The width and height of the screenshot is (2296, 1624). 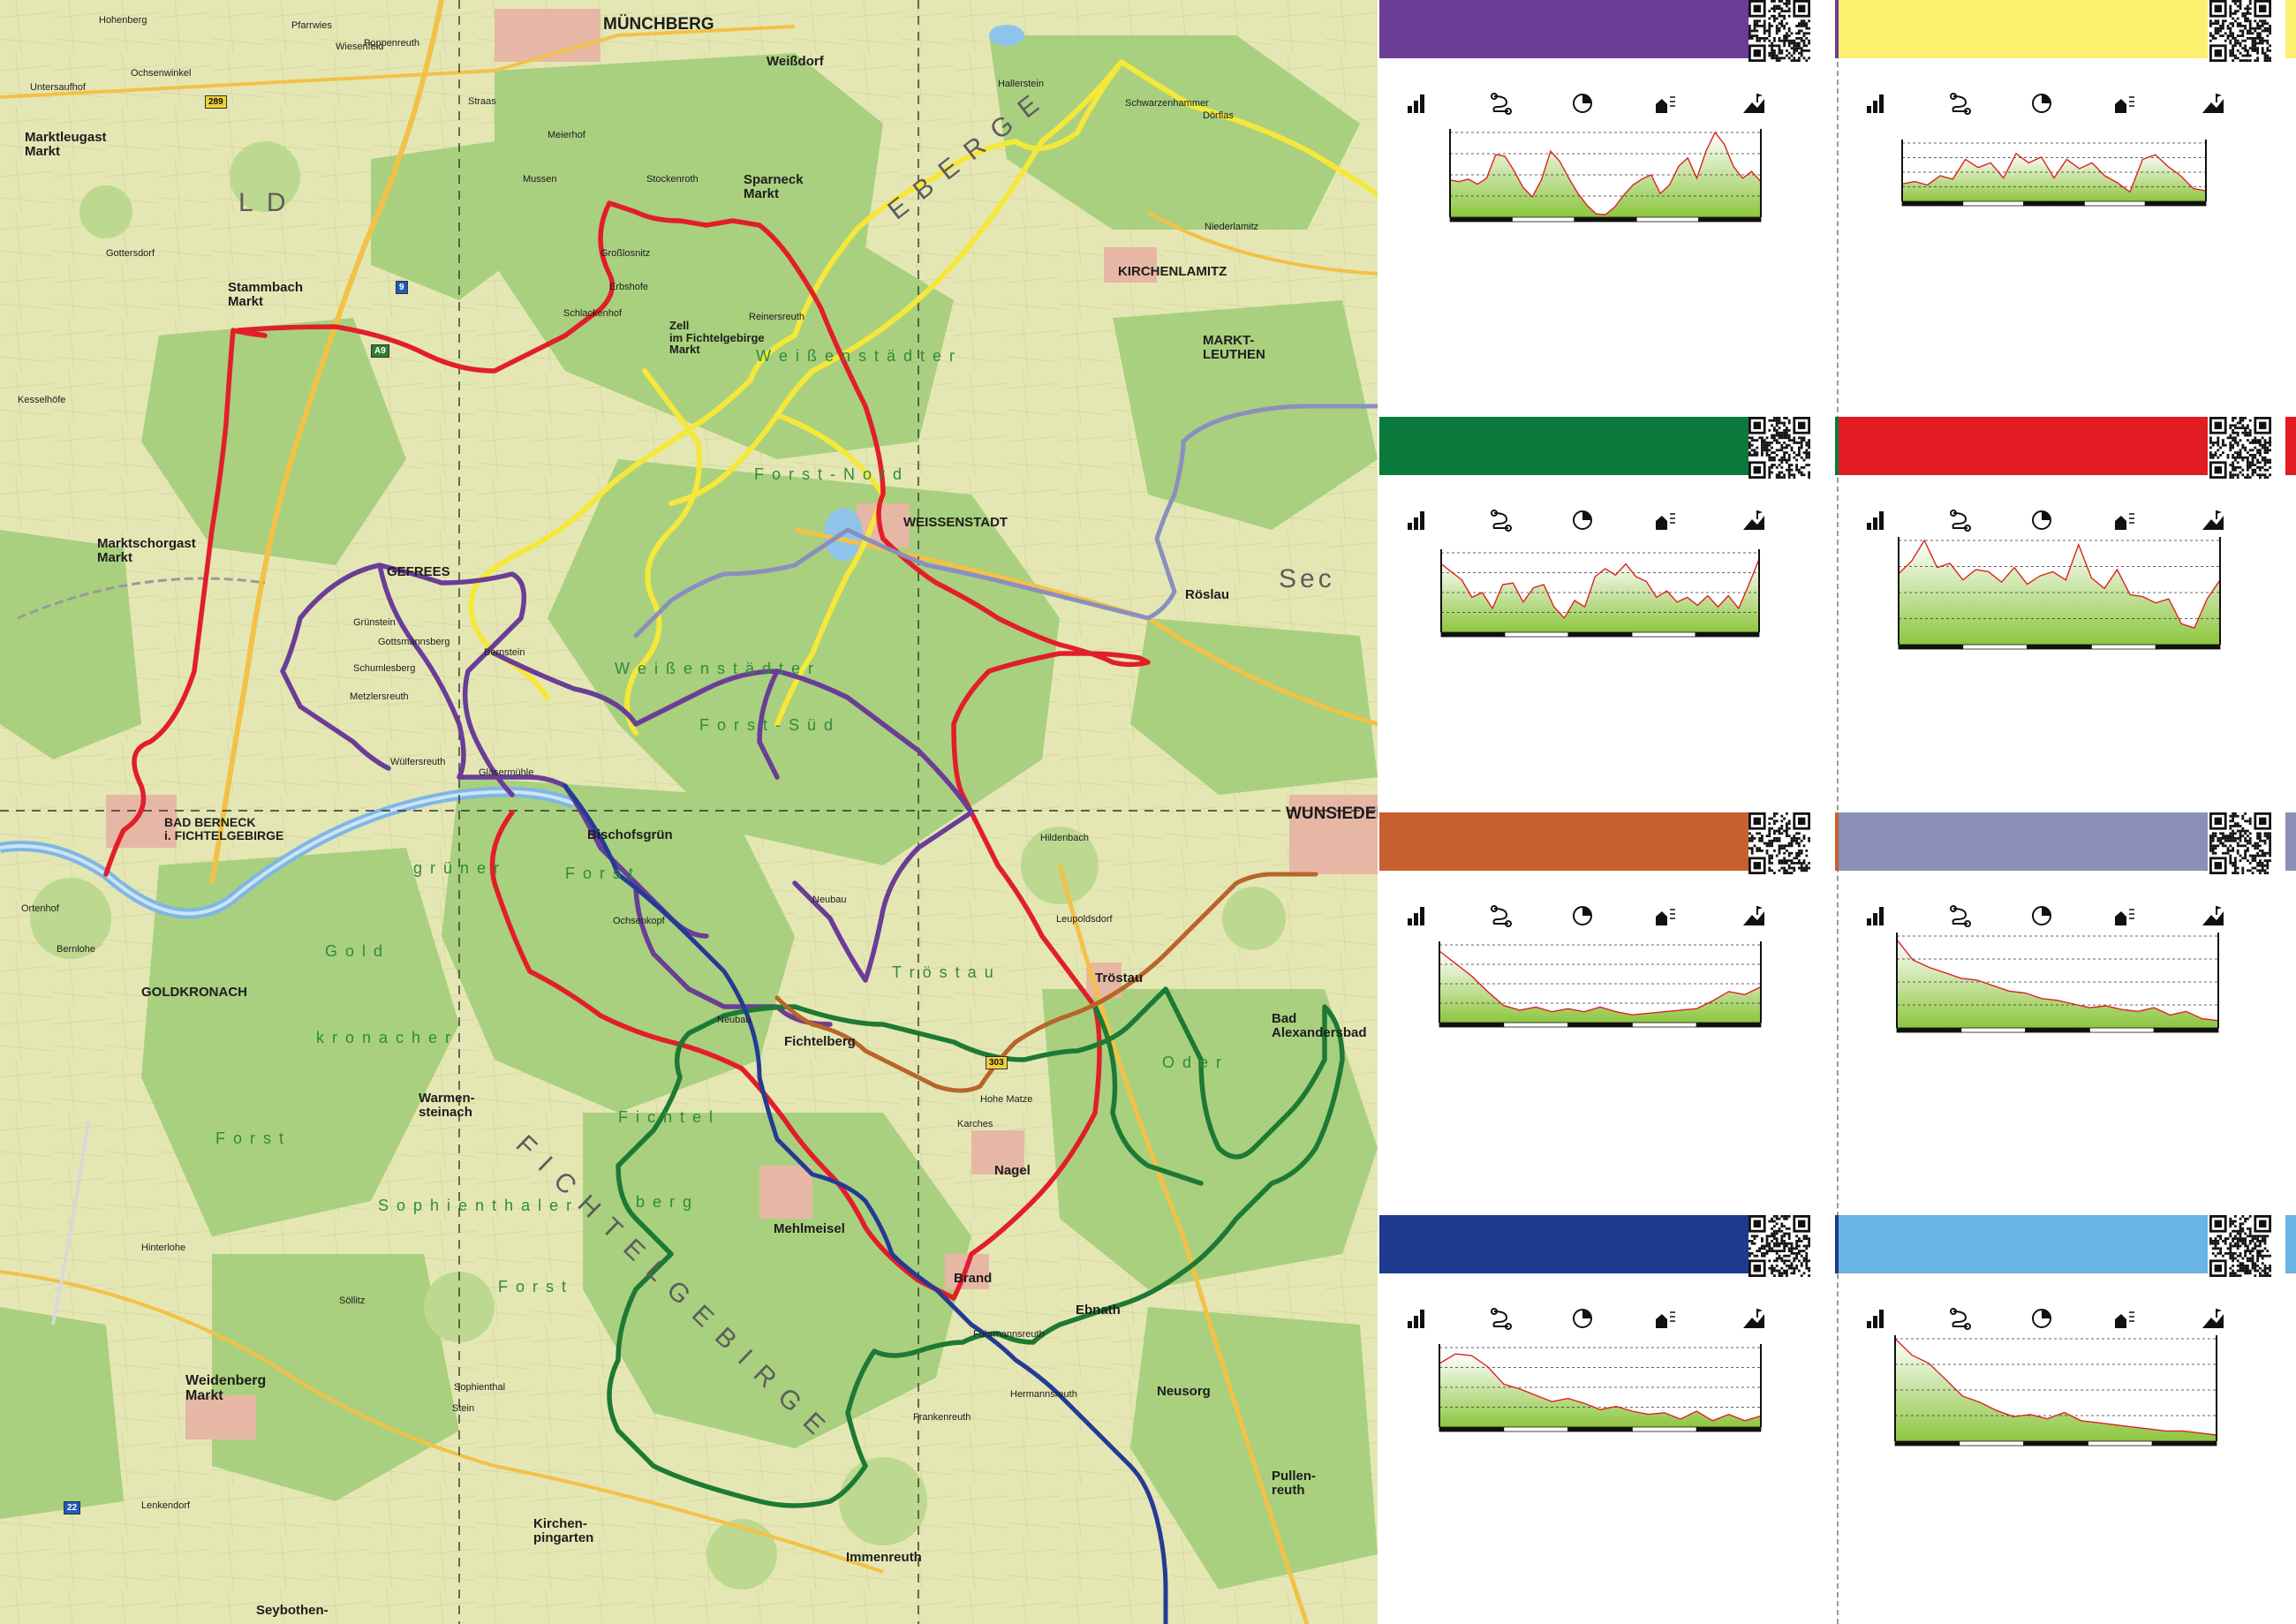 What do you see at coordinates (506, 772) in the screenshot?
I see `village-label: Glasermühle` at bounding box center [506, 772].